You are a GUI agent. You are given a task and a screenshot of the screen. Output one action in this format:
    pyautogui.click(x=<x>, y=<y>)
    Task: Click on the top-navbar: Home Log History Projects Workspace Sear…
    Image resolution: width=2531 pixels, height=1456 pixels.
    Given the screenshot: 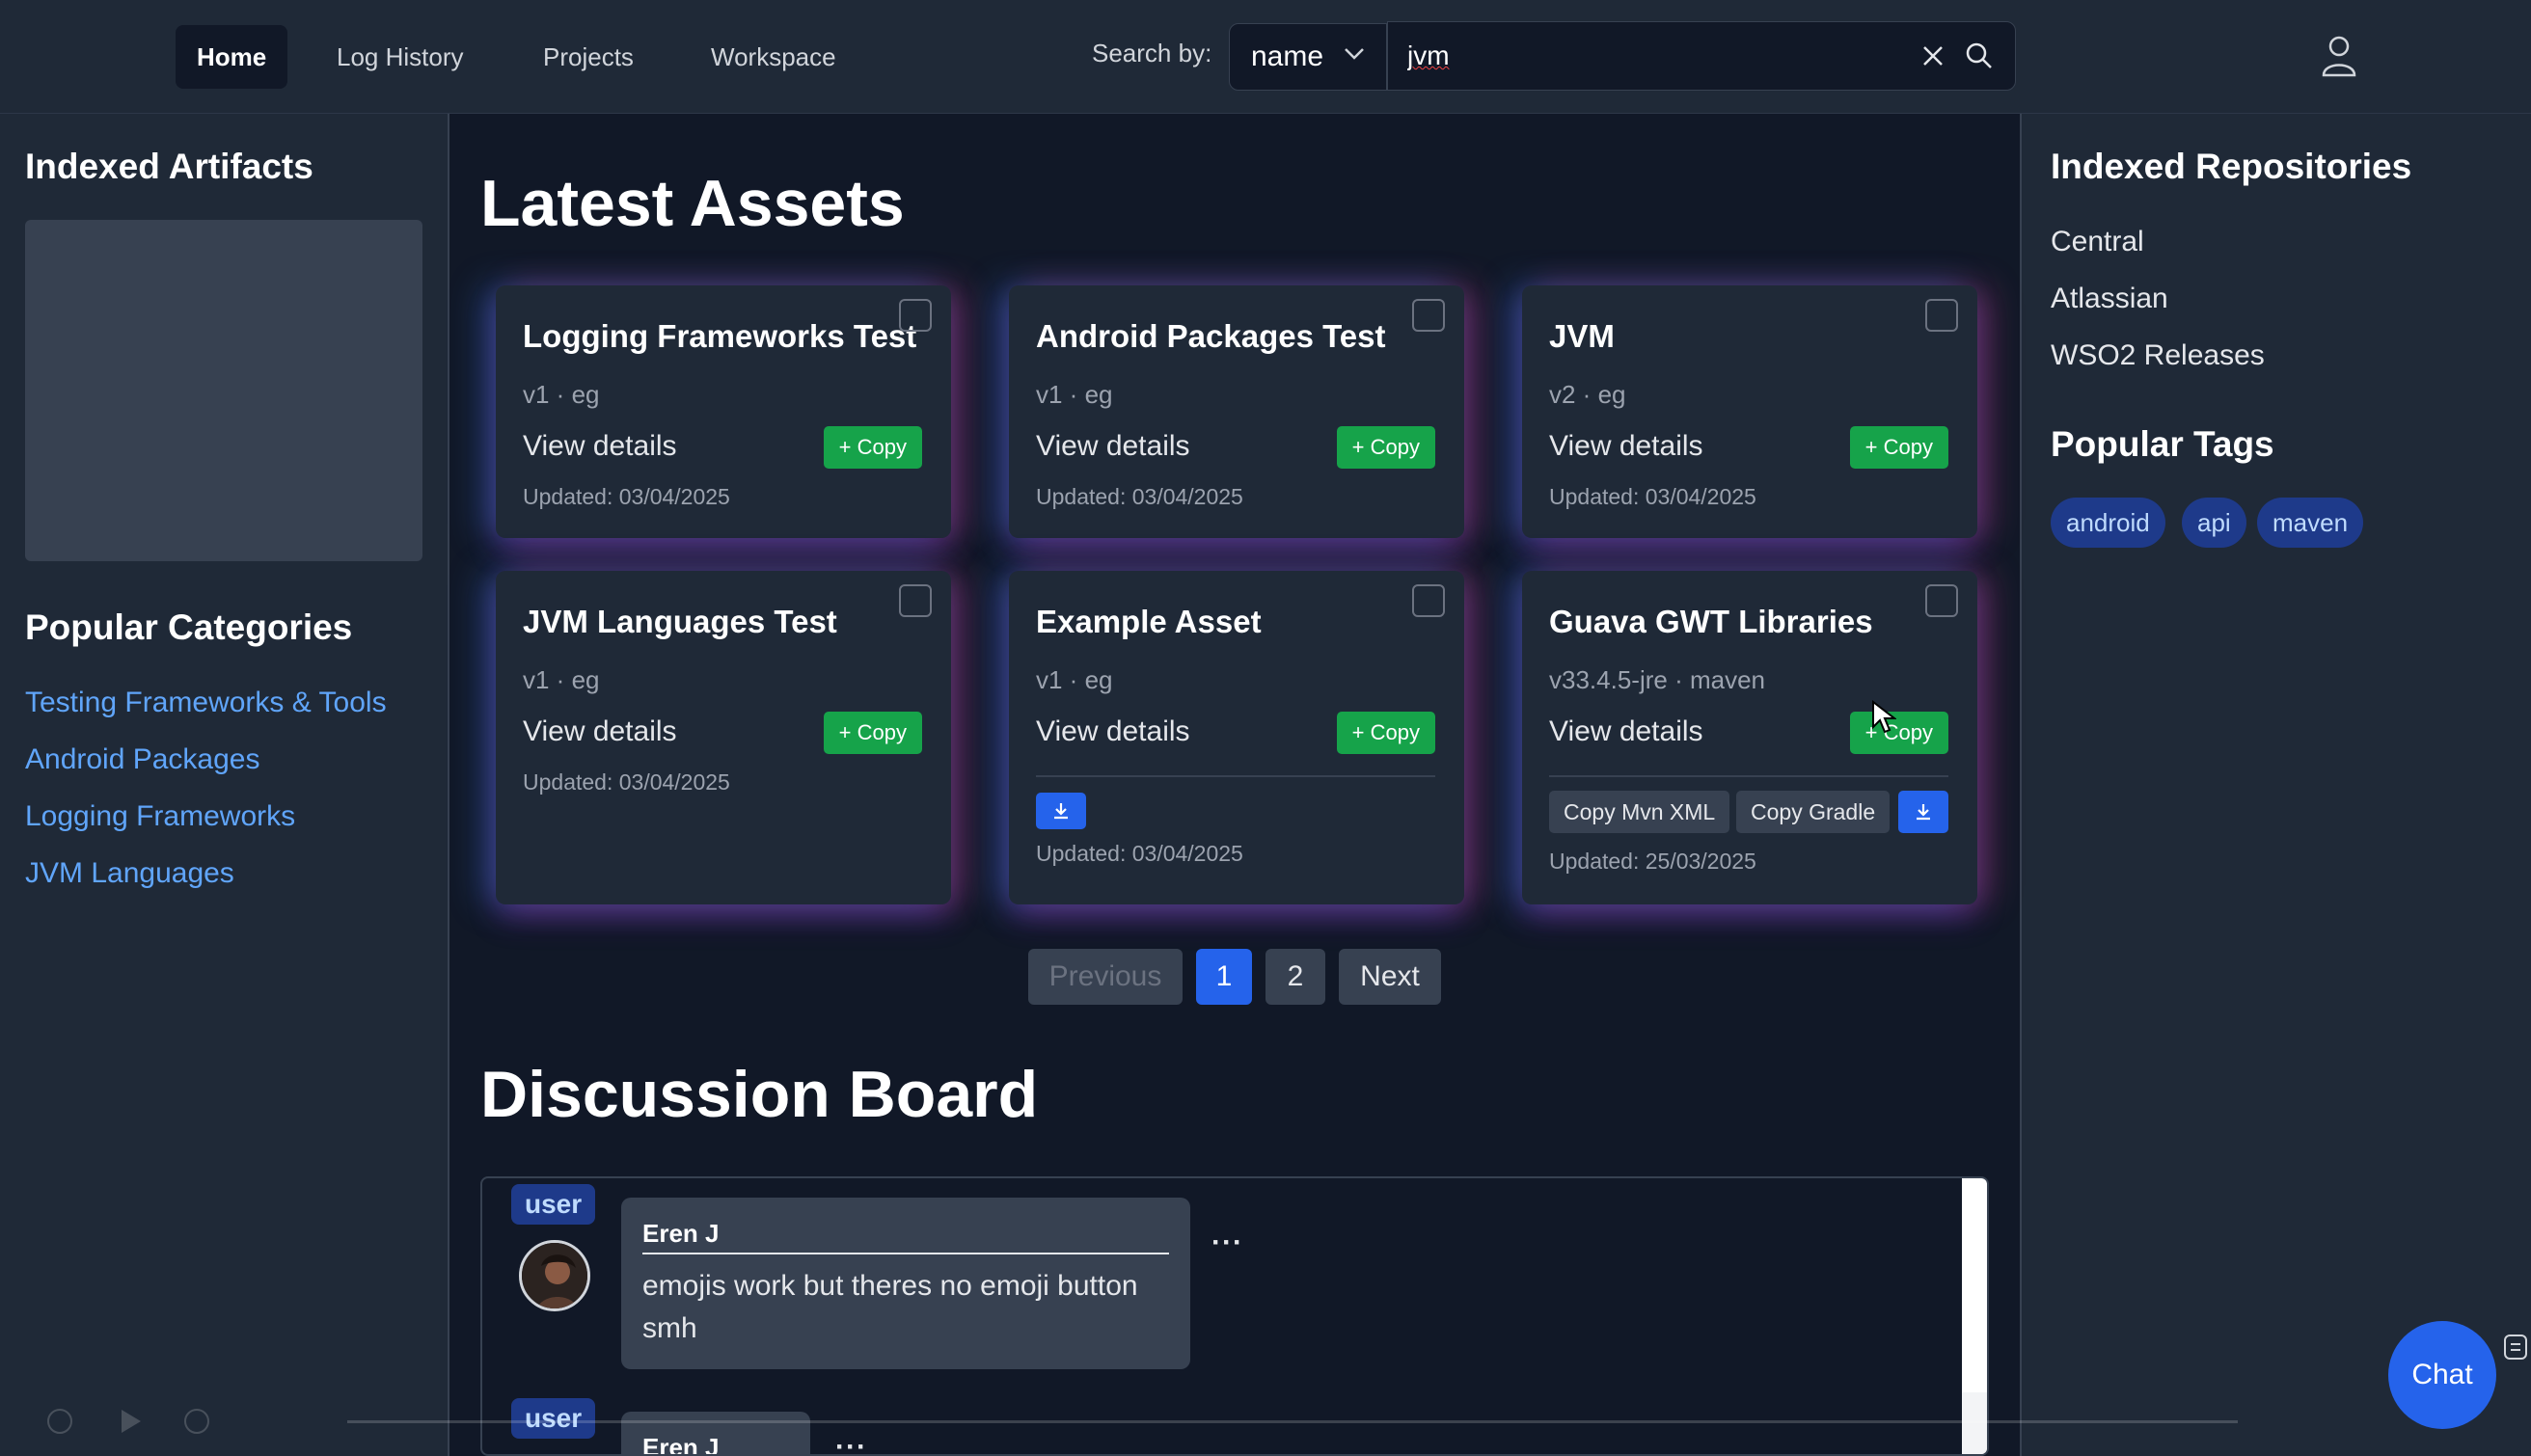 What is the action you would take?
    pyautogui.click(x=1265, y=57)
    